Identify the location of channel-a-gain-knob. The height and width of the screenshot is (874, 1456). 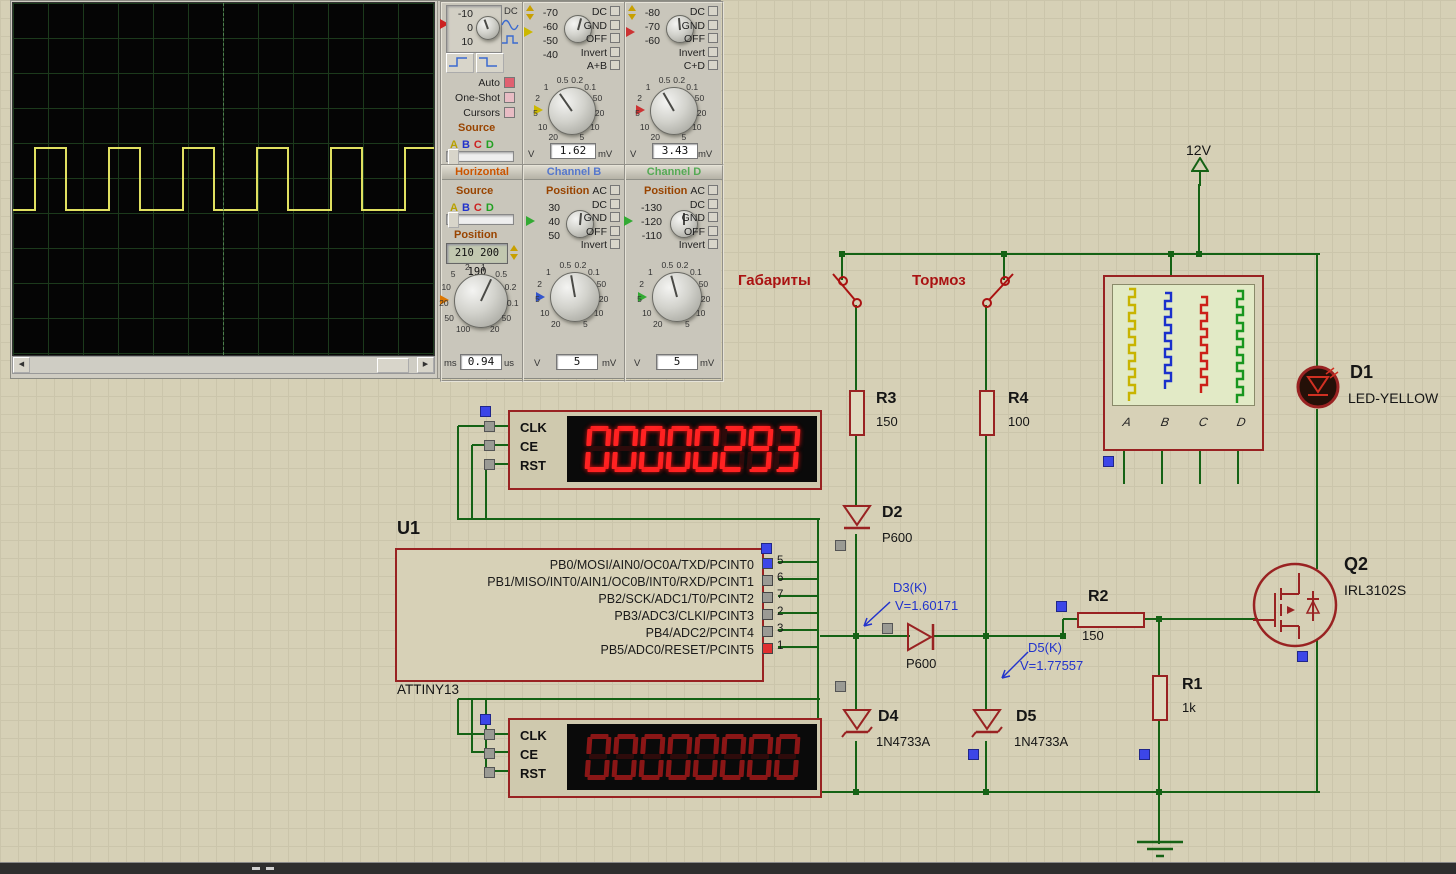
(572, 111).